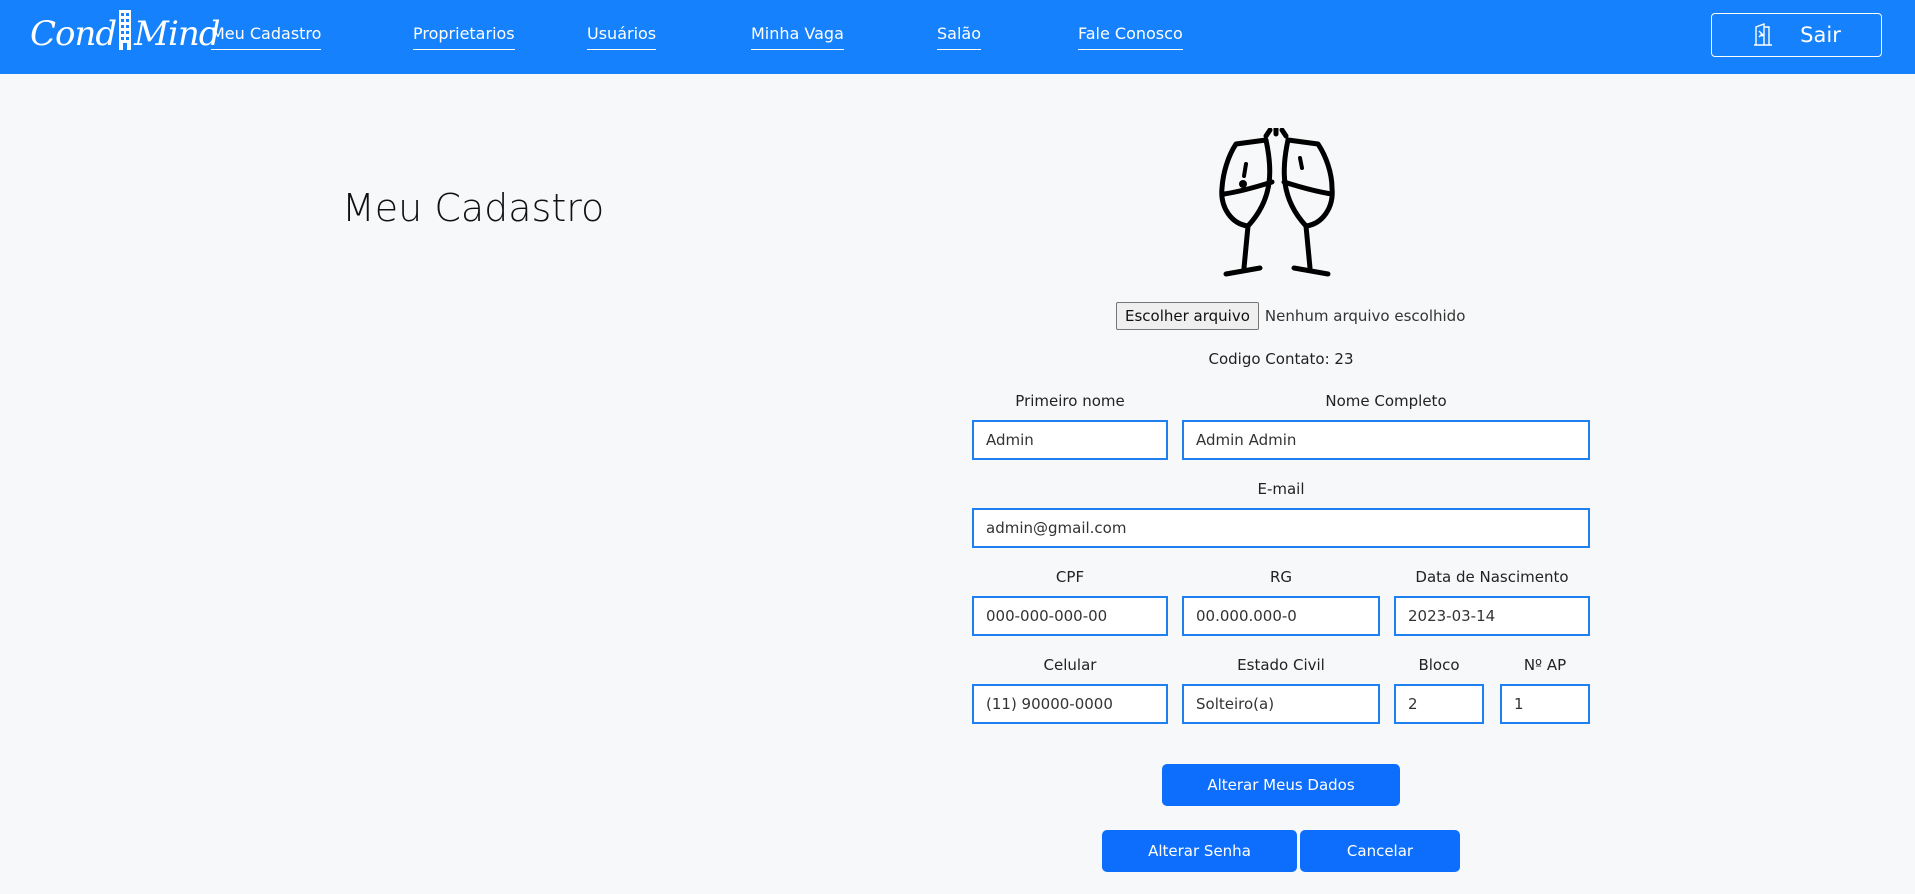 The image size is (1915, 894). I want to click on label-celular: Celular, so click(1070, 665).